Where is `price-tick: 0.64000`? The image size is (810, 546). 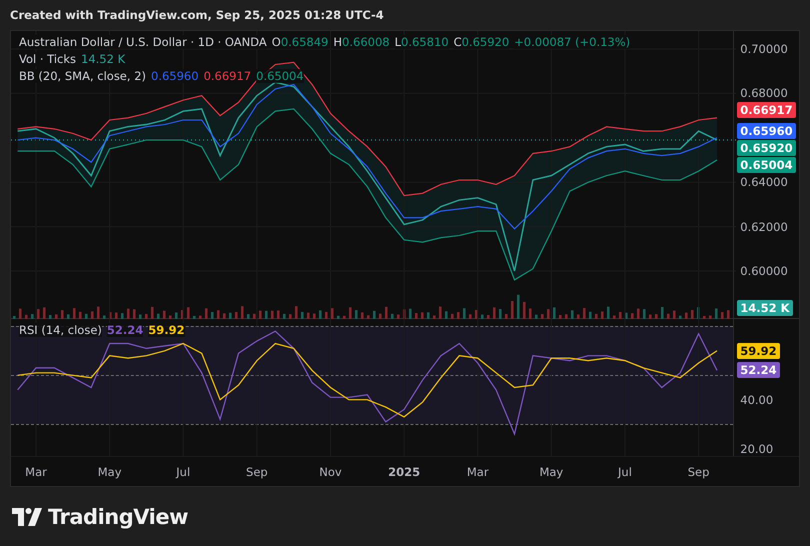
price-tick: 0.64000 is located at coordinates (764, 182).